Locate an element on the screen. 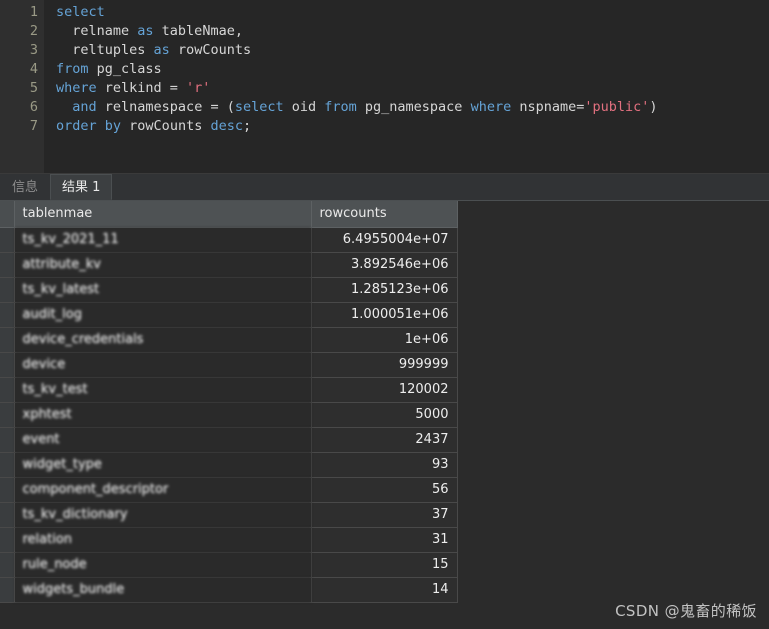 The width and height of the screenshot is (769, 629). table-row: audit_log 1.000051e+06 is located at coordinates (229, 315).